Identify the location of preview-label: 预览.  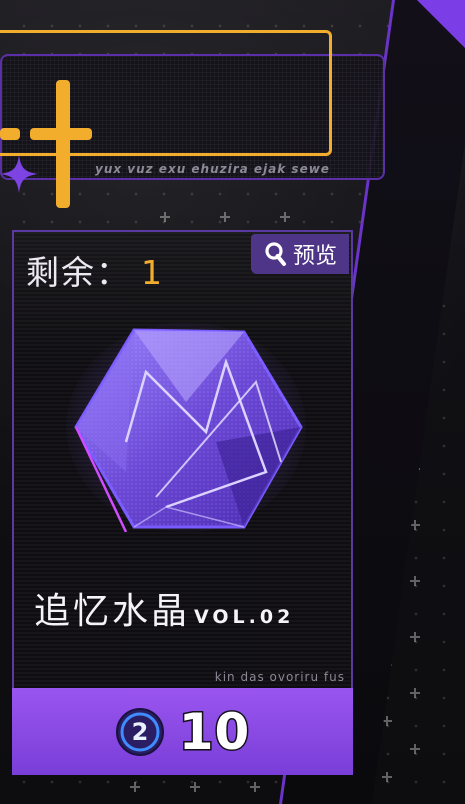
(314, 256).